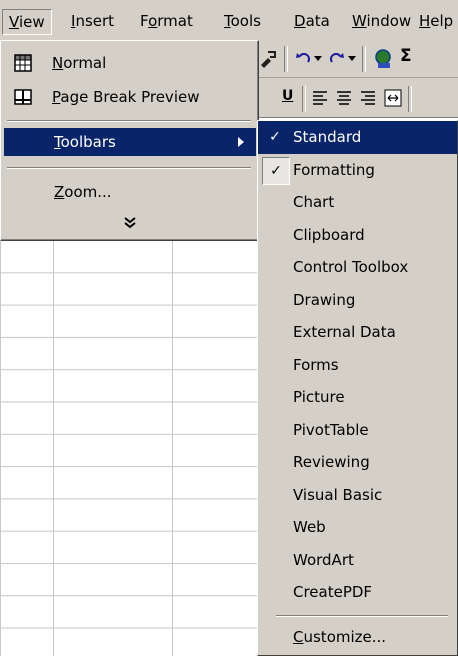 This screenshot has height=656, width=458. What do you see at coordinates (331, 462) in the screenshot?
I see `menu-item-toolbar-label: Reviewing` at bounding box center [331, 462].